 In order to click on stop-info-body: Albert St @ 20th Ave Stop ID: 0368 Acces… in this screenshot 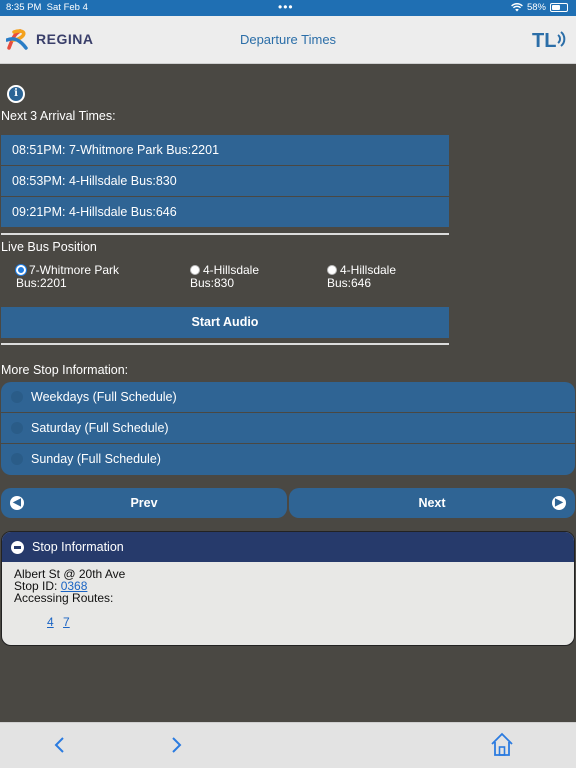, I will do `click(288, 598)`.